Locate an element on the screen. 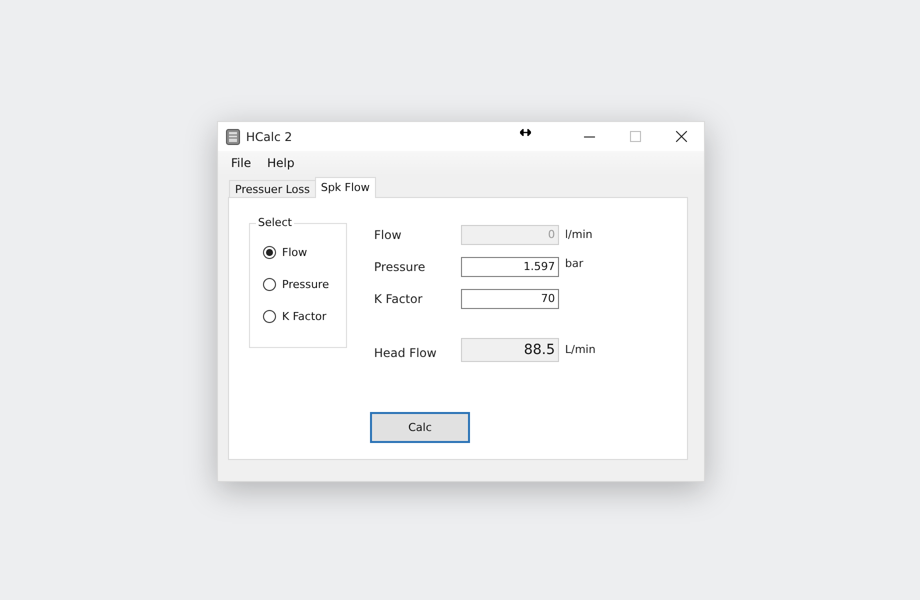 This screenshot has width=920, height=600. window-title: HCalc 2 is located at coordinates (269, 137).